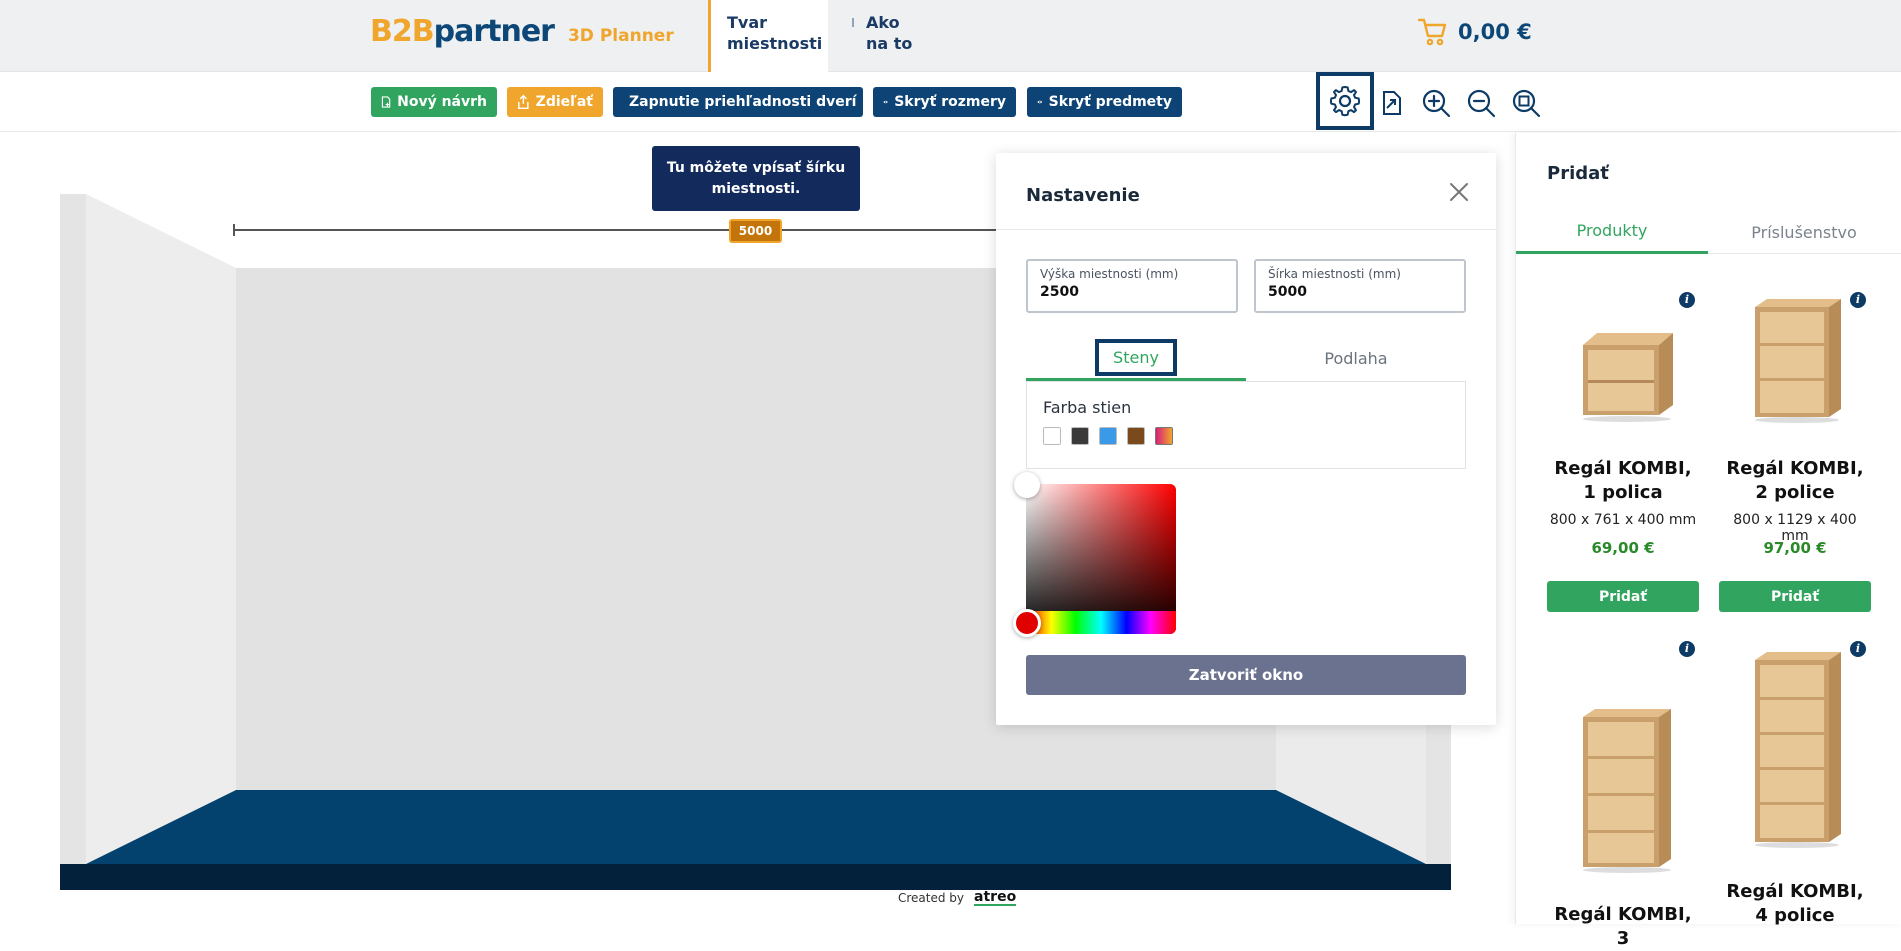 The image size is (1901, 951). I want to click on hue-slider, so click(1101, 622).